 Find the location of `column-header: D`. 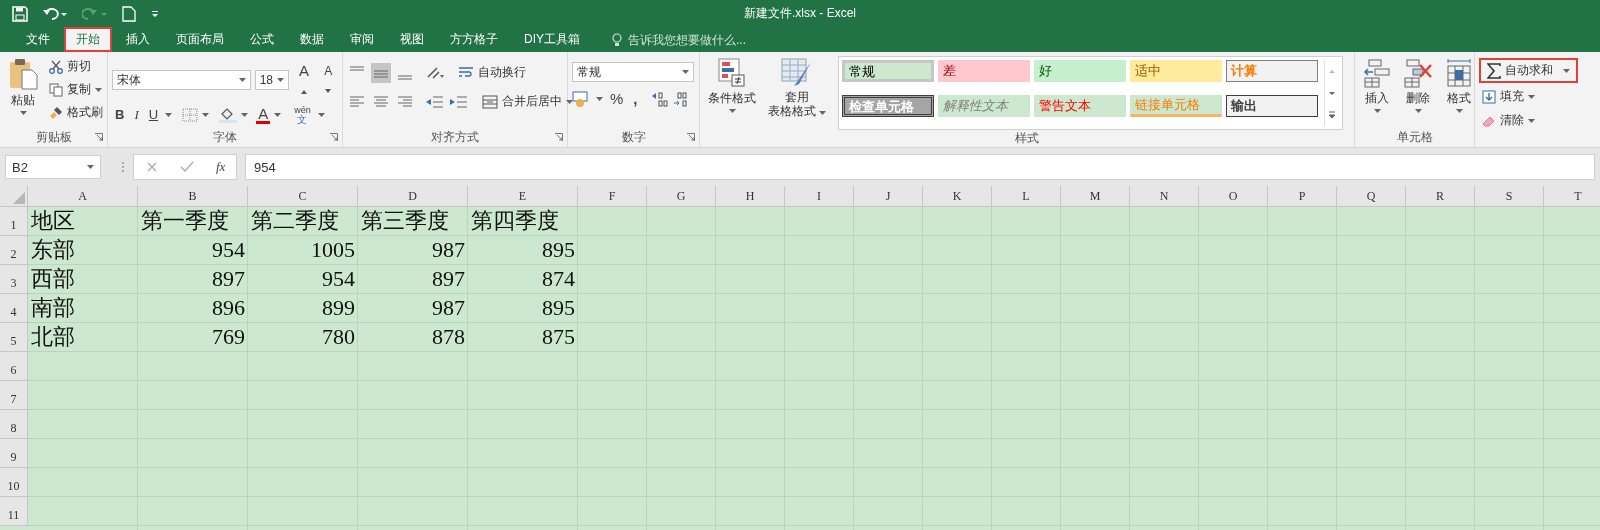

column-header: D is located at coordinates (413, 196).